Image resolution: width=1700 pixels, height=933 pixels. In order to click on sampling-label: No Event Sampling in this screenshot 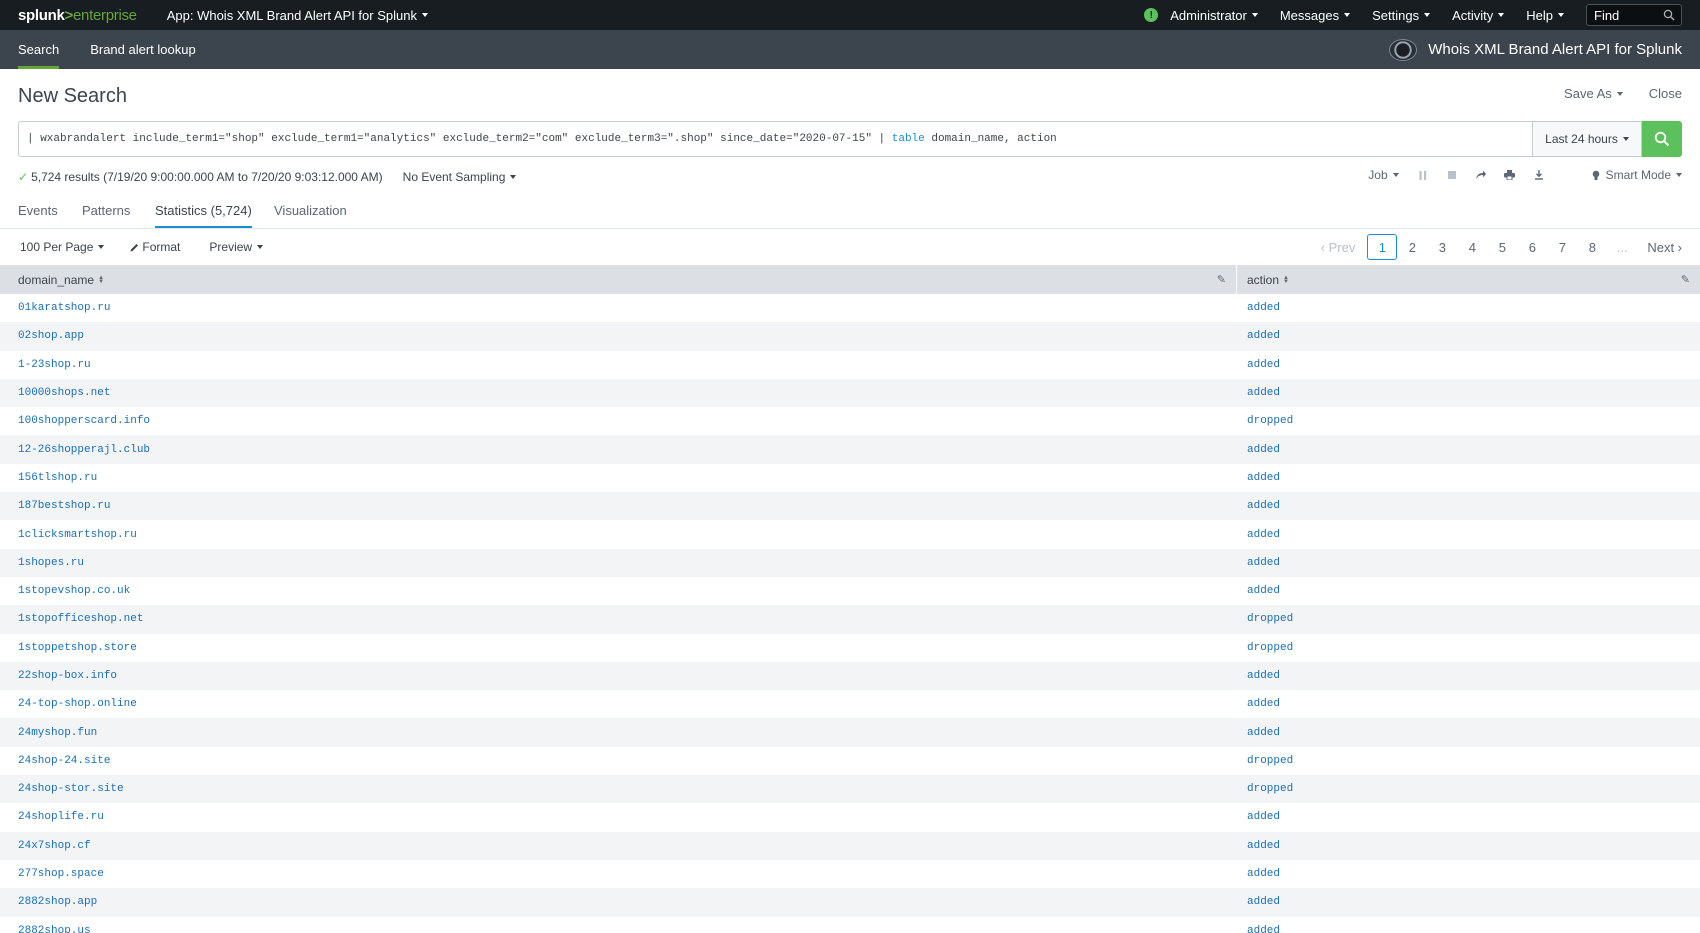, I will do `click(454, 177)`.